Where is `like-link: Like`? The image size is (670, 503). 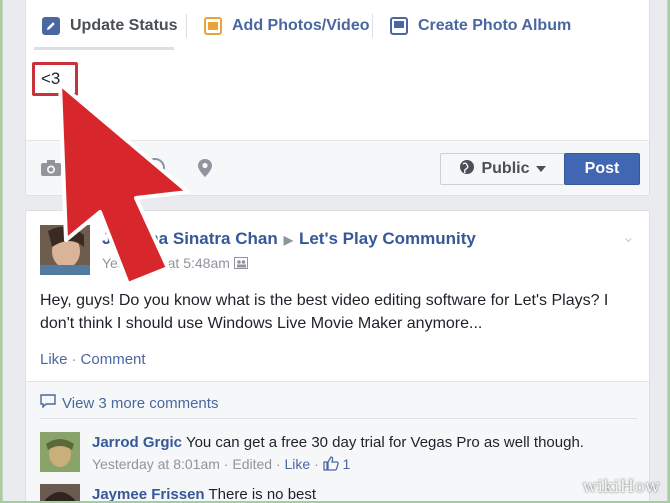
like-link: Like is located at coordinates (54, 359).